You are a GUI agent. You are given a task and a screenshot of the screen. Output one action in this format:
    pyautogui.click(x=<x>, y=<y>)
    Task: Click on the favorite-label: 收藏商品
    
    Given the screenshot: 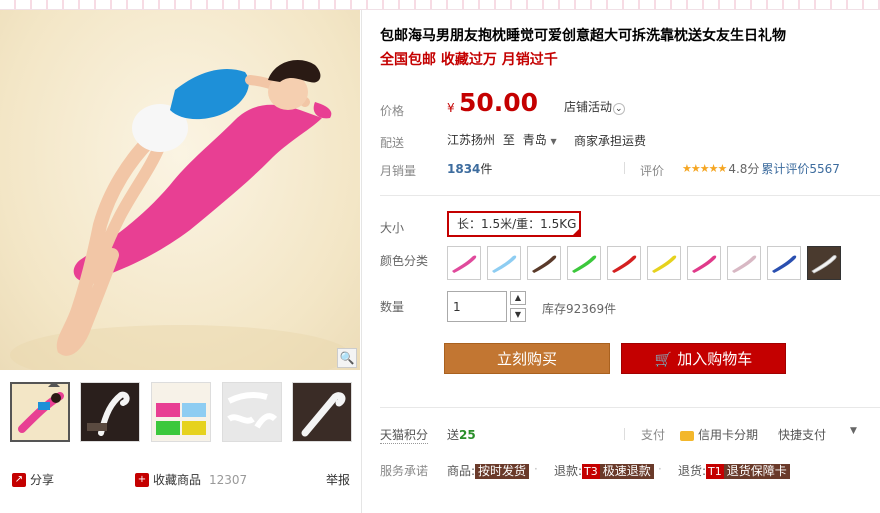 What is the action you would take?
    pyautogui.click(x=177, y=480)
    